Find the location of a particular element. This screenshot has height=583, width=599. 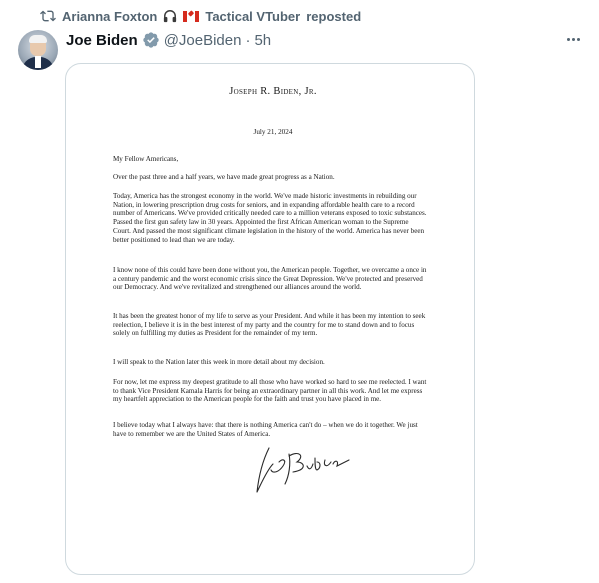

letter-salutation: My Fellow Americans, is located at coordinates (146, 159).